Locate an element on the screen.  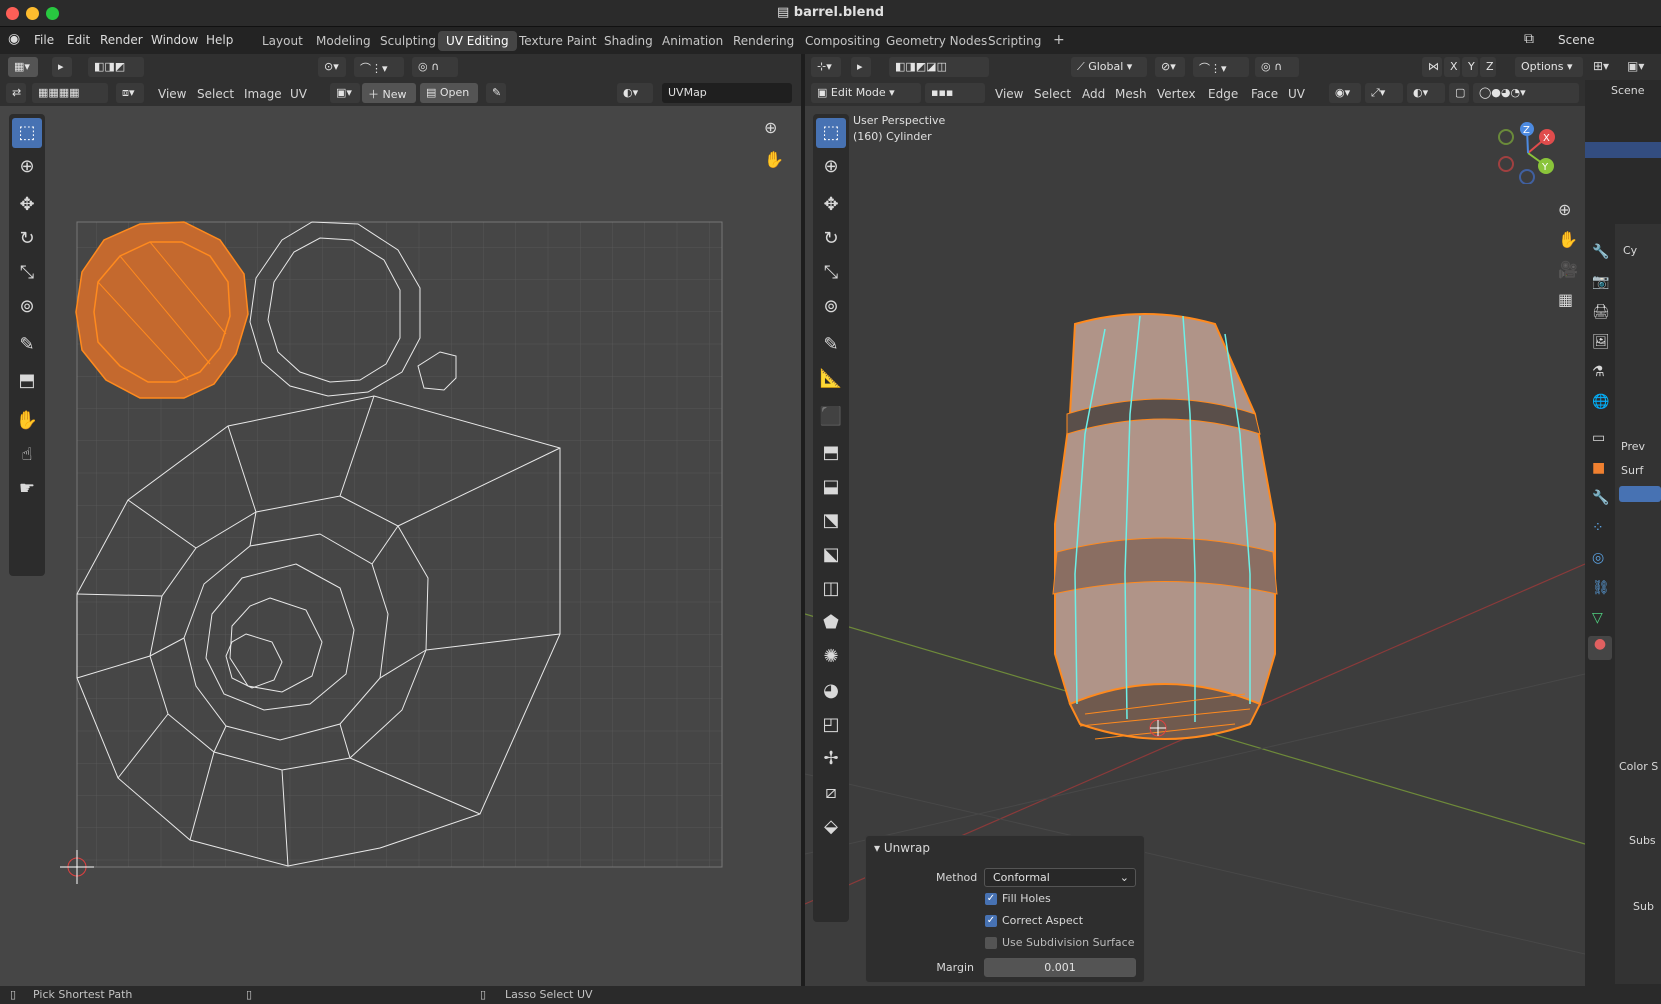
shear-tool-icon: ⧄ is located at coordinates (831, 793).